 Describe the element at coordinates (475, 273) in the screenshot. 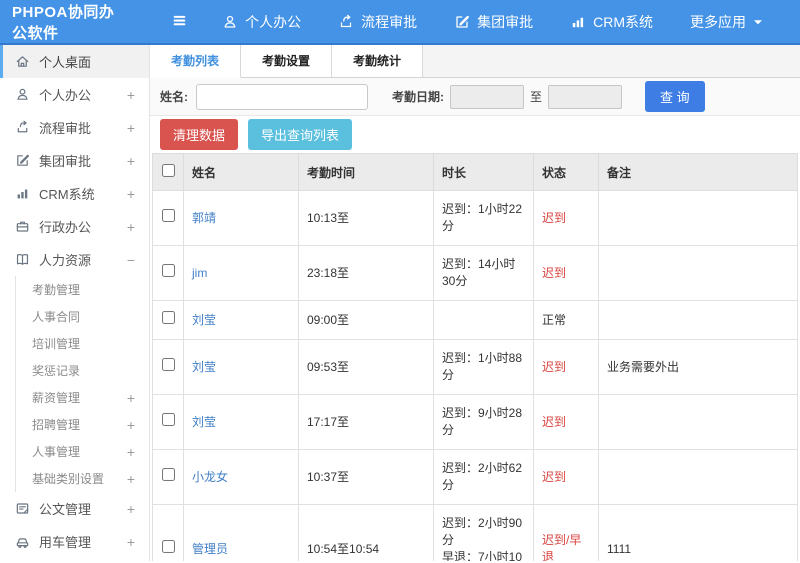

I see `table-row: jim 23:18至 迟到：14小时30分 迟到` at that location.